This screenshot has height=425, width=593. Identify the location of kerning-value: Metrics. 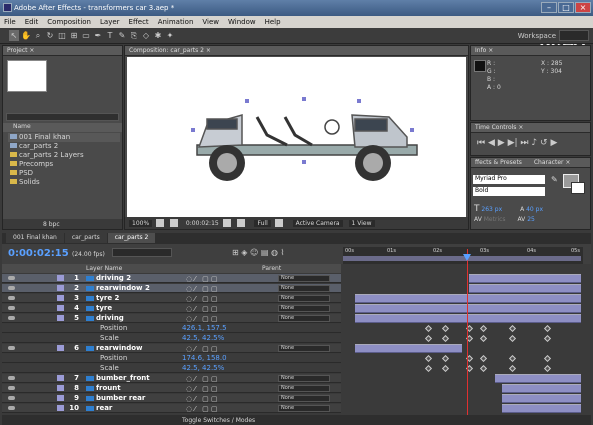
(495, 219).